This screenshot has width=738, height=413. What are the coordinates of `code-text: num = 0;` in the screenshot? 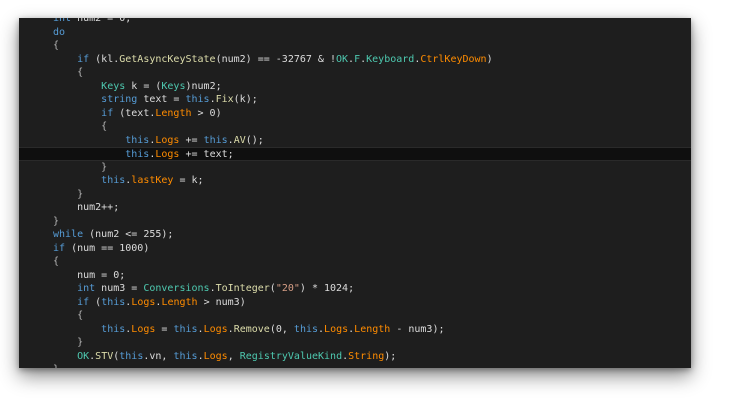 It's located at (89, 275).